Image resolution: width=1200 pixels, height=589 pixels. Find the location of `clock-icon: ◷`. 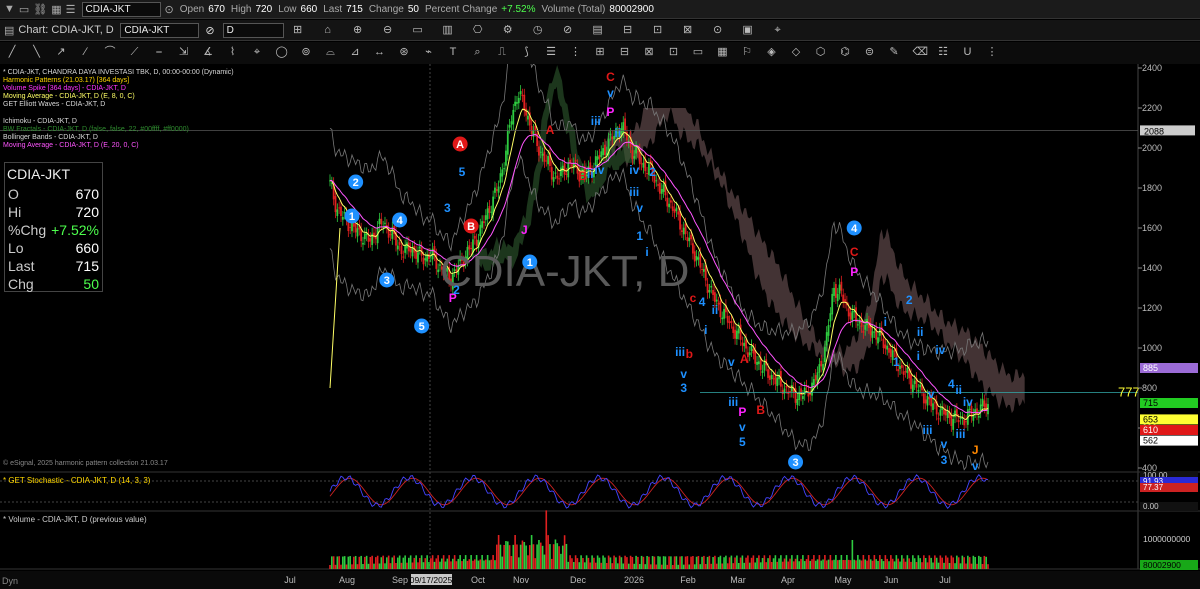

clock-icon: ◷ is located at coordinates (538, 30).